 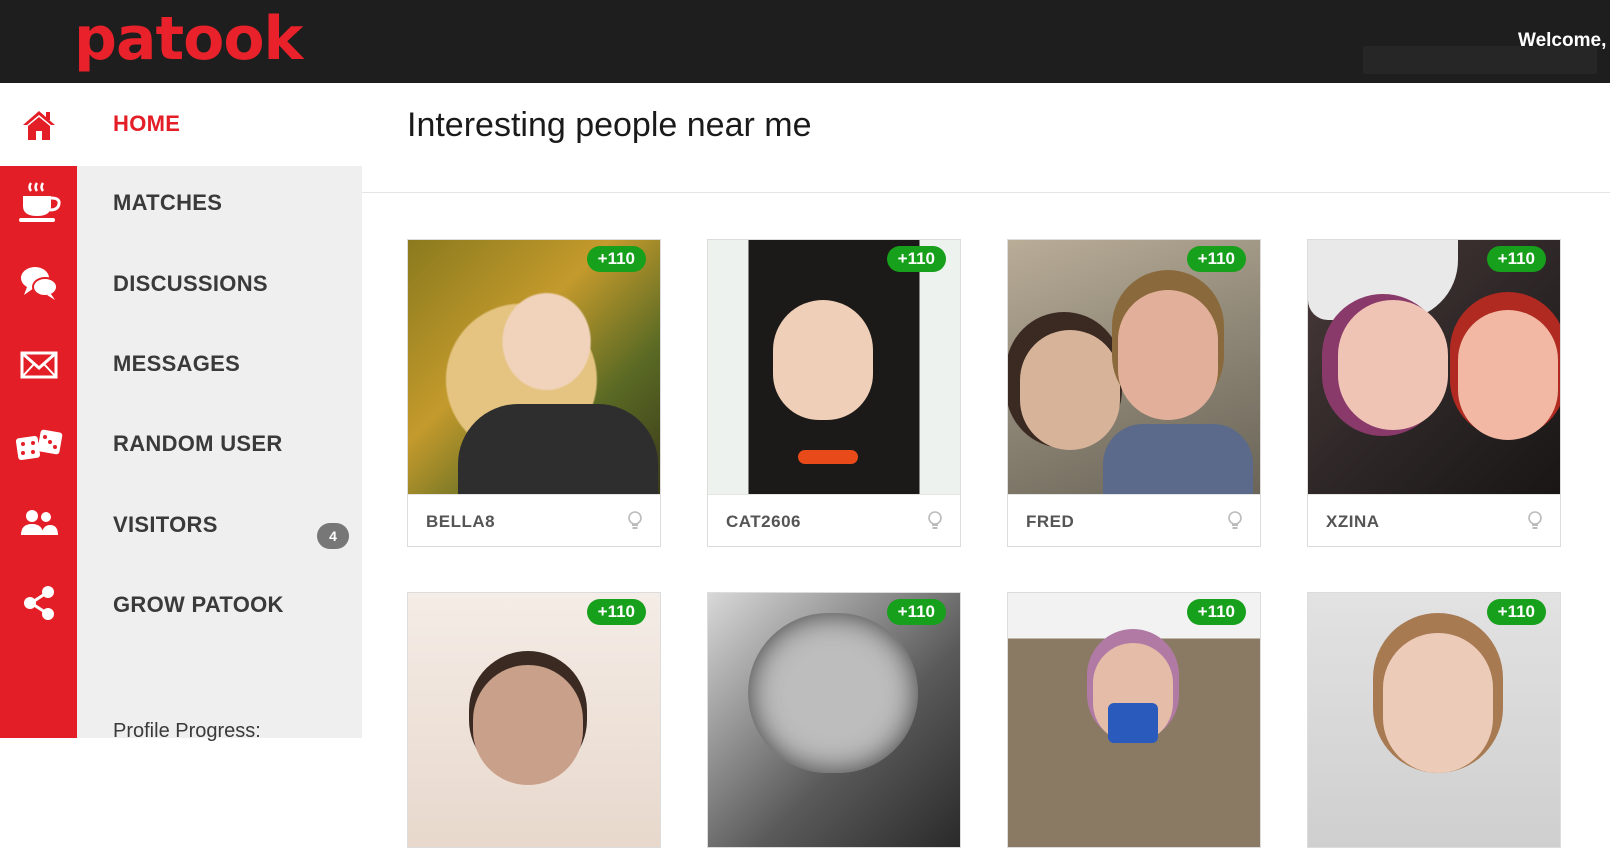 I want to click on home-icon, so click(x=38, y=125).